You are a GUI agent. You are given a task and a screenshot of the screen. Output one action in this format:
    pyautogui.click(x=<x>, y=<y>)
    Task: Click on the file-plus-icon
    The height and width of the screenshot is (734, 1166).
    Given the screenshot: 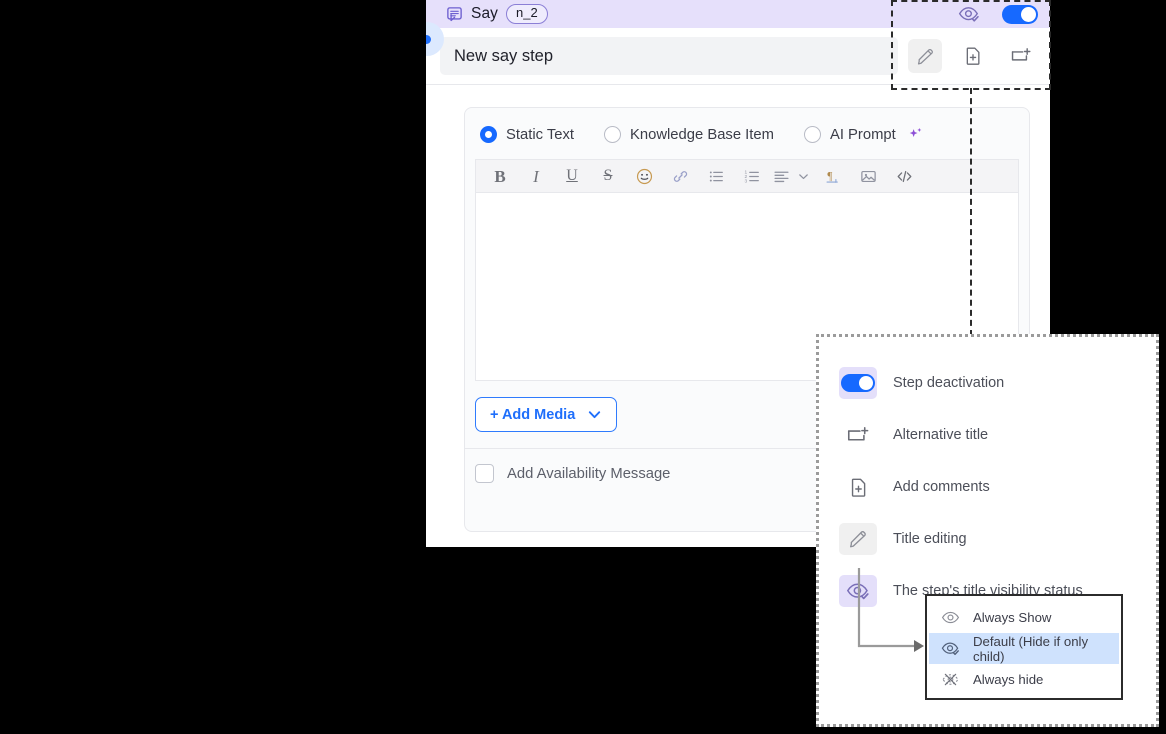 What is the action you would take?
    pyautogui.click(x=858, y=487)
    